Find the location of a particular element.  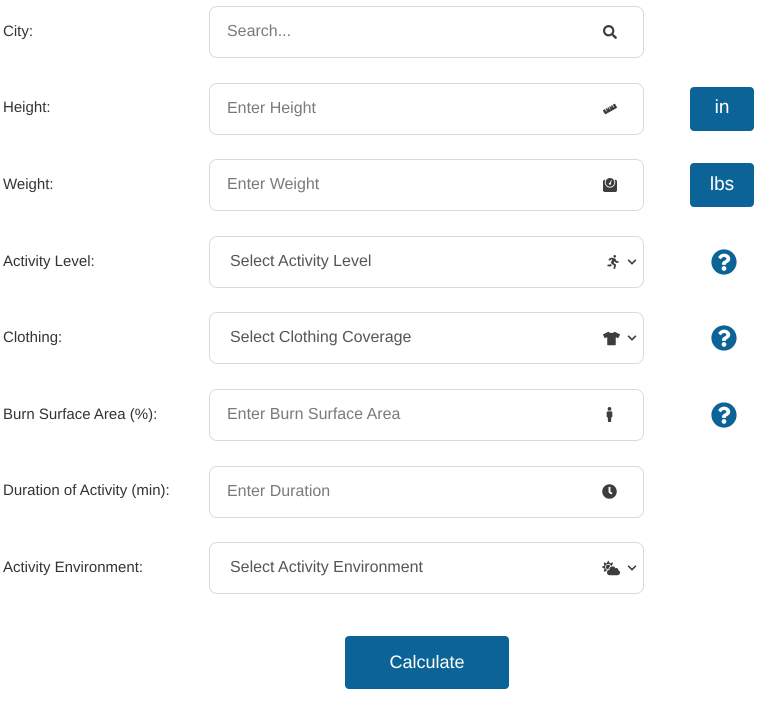

dropdown: Select Activity Environment is located at coordinates (426, 568).